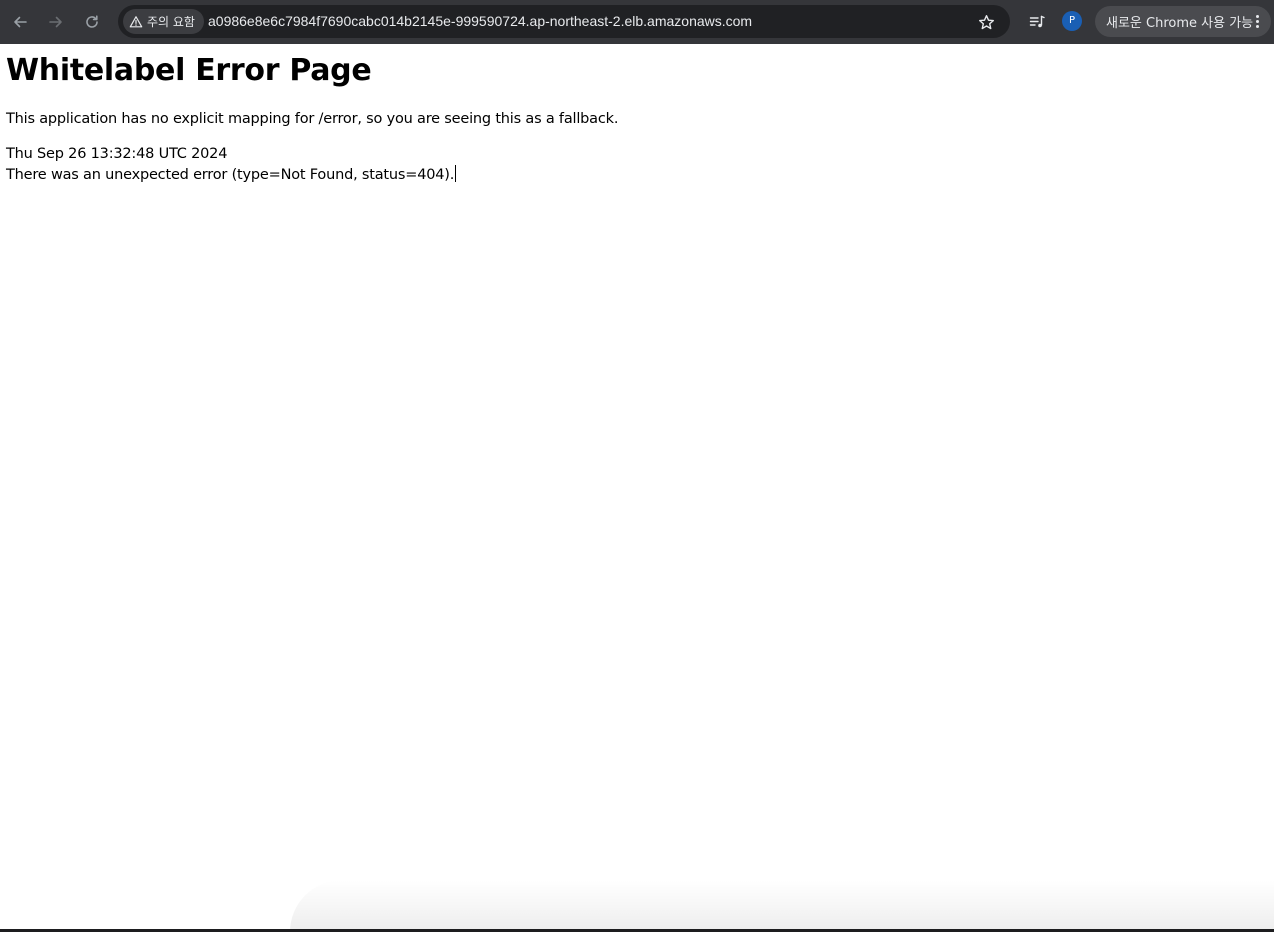 The height and width of the screenshot is (932, 1274). I want to click on warning-triangle-icon, so click(136, 21).